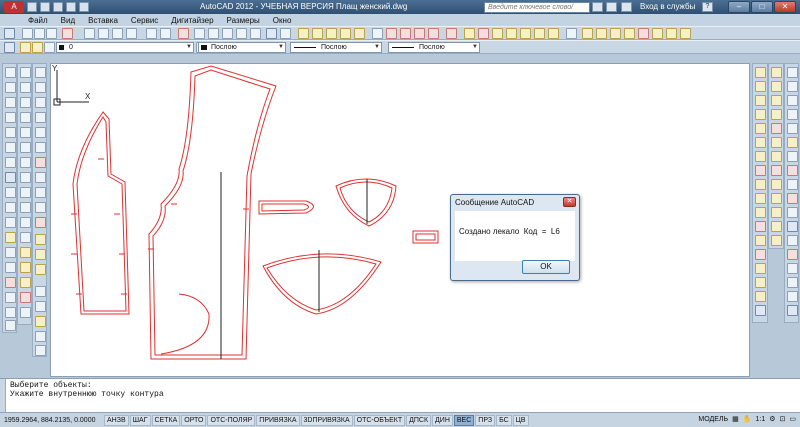 Image resolution: width=800 pixels, height=427 pixels. Describe the element at coordinates (25, 252) in the screenshot. I see `join-icon` at that location.